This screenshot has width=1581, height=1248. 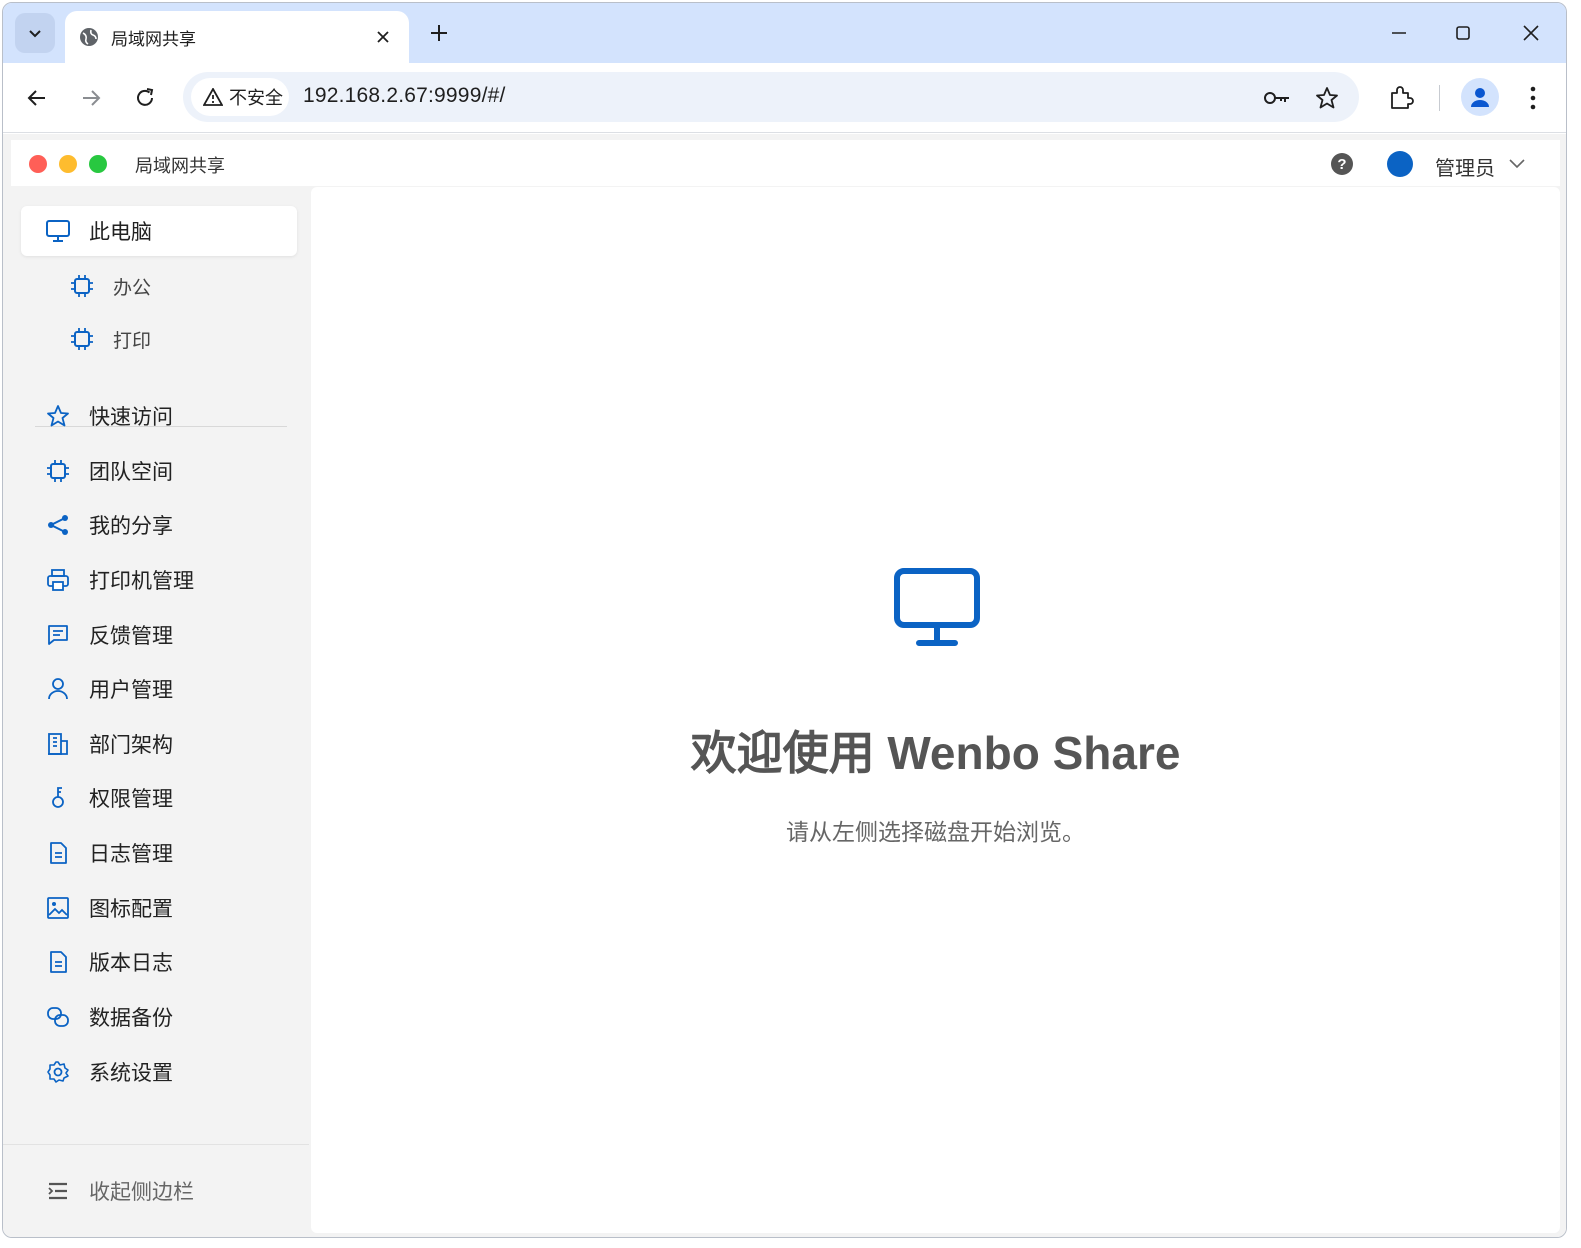 What do you see at coordinates (1465, 166) in the screenshot?
I see `user-name: 管理员` at bounding box center [1465, 166].